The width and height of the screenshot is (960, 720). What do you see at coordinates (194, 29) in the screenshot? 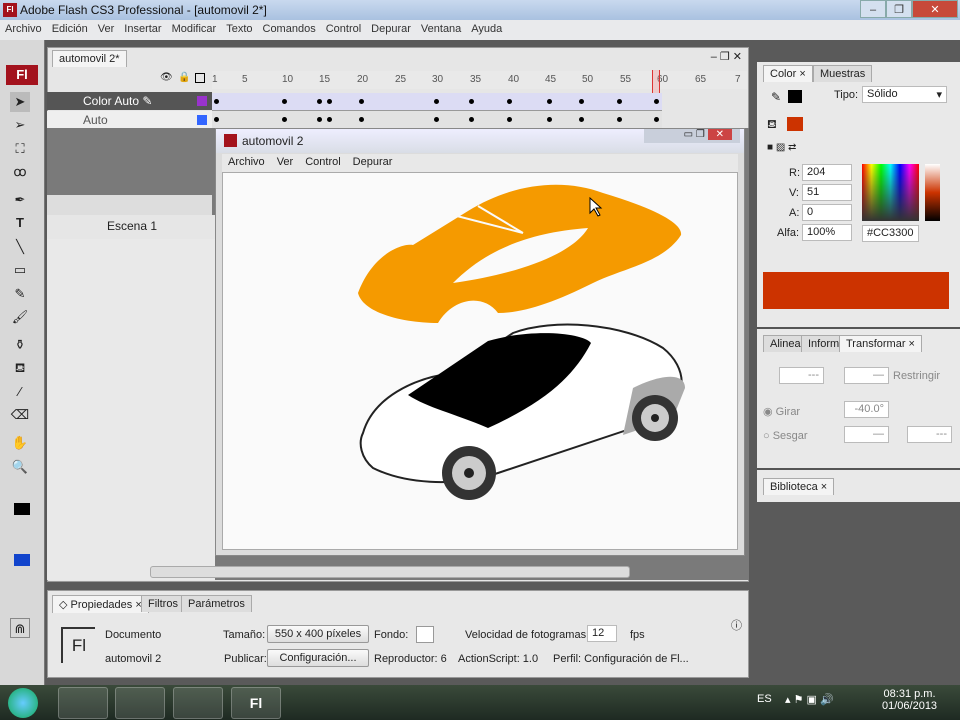
I see `menu-modificar: Modificar` at bounding box center [194, 29].